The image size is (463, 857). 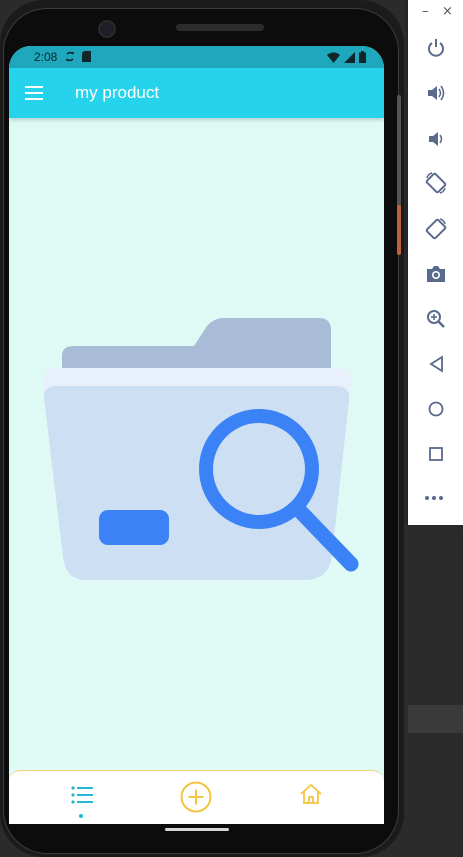 I want to click on app-bar: my product, so click(x=196, y=93).